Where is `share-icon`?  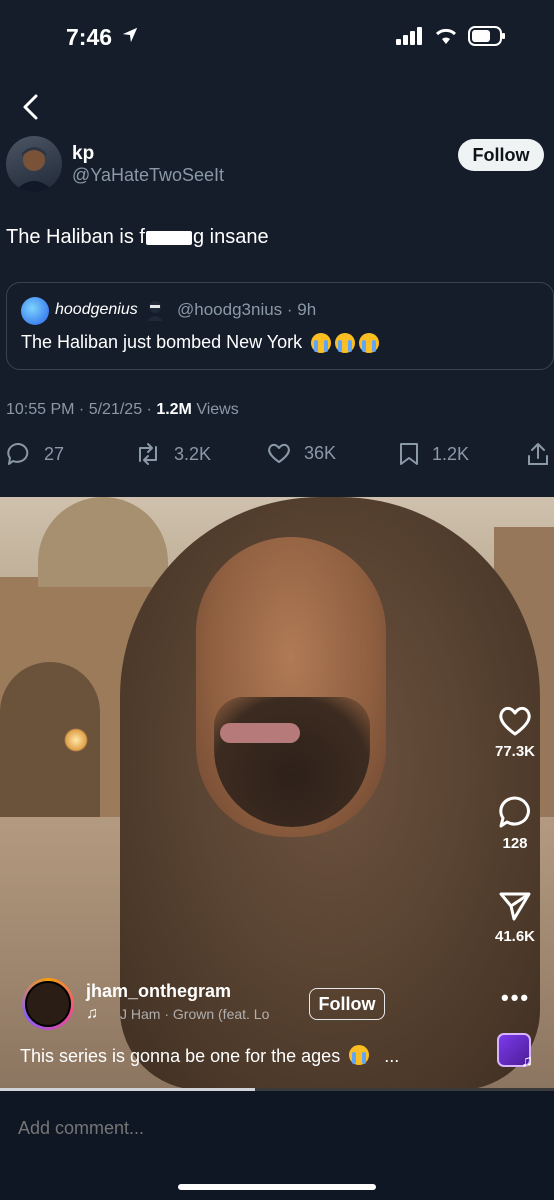
share-icon is located at coordinates (538, 454).